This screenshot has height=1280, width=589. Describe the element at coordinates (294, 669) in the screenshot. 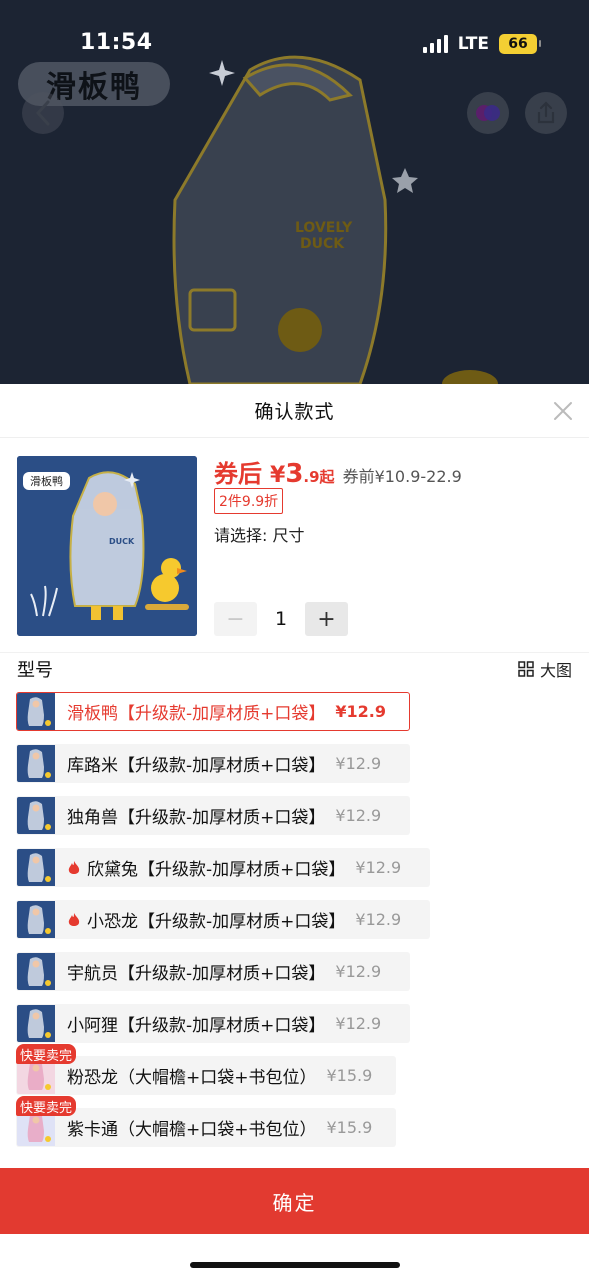

I see `model-section-header: 型号 大图` at that location.